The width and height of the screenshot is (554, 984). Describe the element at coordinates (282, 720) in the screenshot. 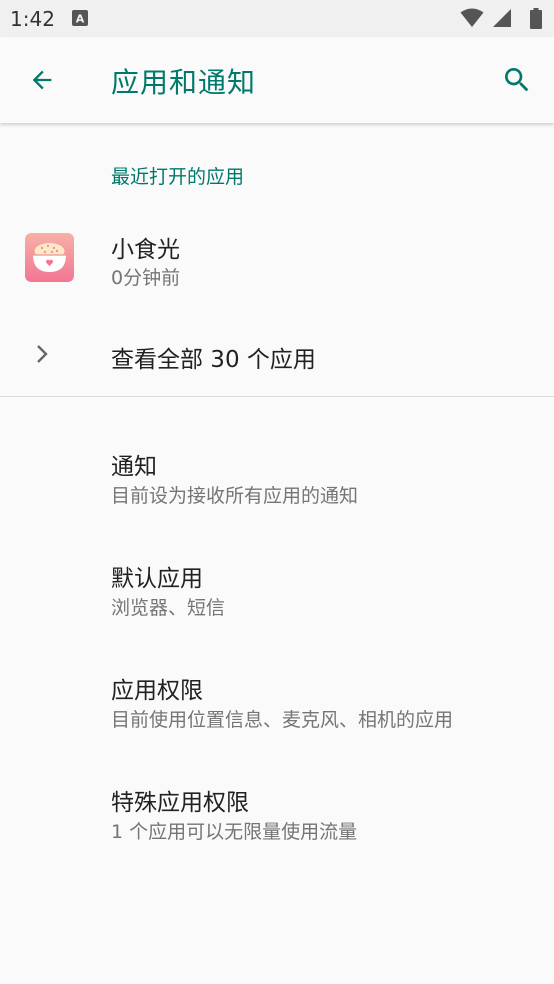

I see `menu-item-summary: 目前使用位置信息、麦克风、相机的应用` at that location.